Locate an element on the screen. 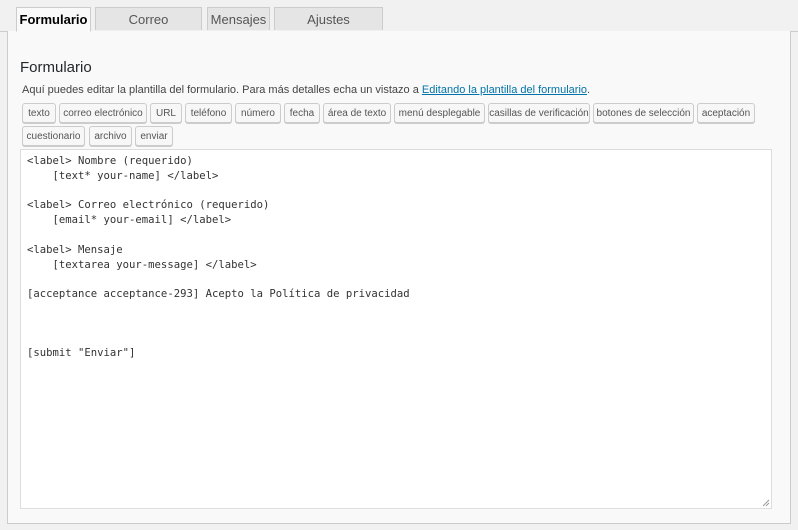 This screenshot has width=798, height=530. panel-title: Formulario is located at coordinates (56, 67).